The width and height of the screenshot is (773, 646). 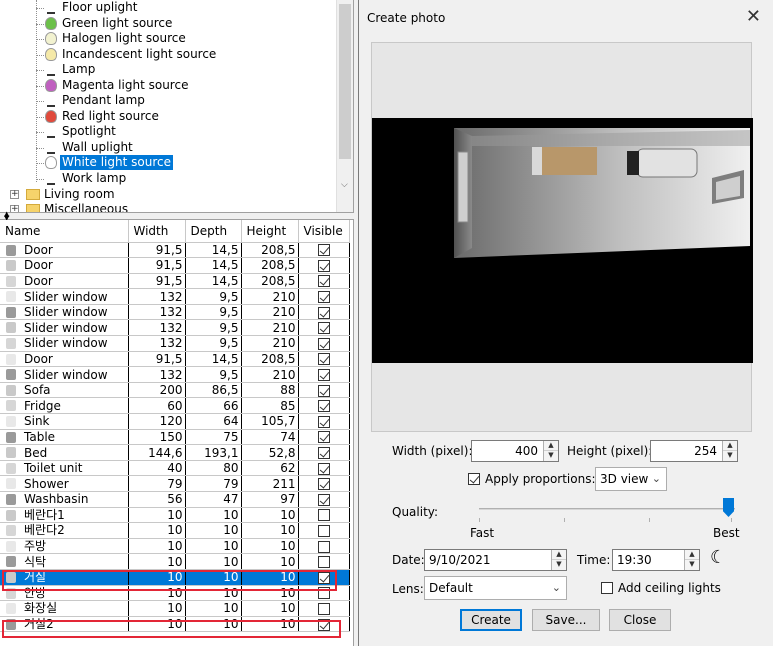 What do you see at coordinates (175, 452) in the screenshot?
I see `table-row: Bed 144,6 193,1 52,8` at bounding box center [175, 452].